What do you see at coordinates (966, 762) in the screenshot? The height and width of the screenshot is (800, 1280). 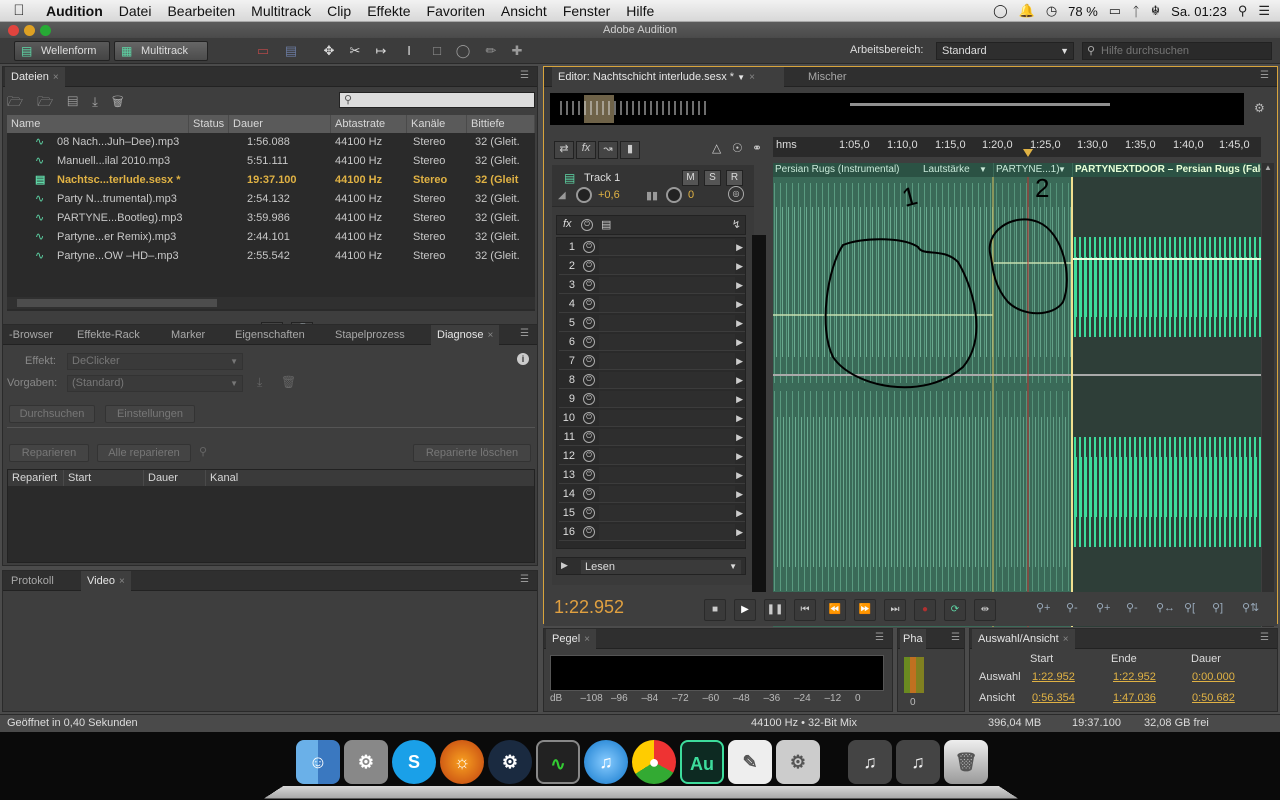 I see `trash-icon: 🗑` at bounding box center [966, 762].